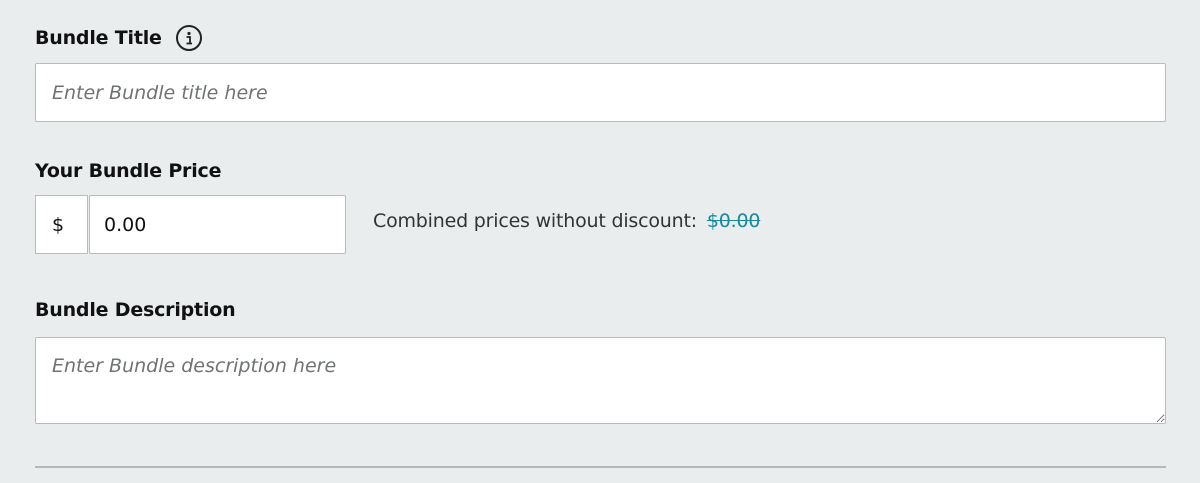 The width and height of the screenshot is (1200, 483). Describe the element at coordinates (188, 38) in the screenshot. I see `info-icon` at that location.